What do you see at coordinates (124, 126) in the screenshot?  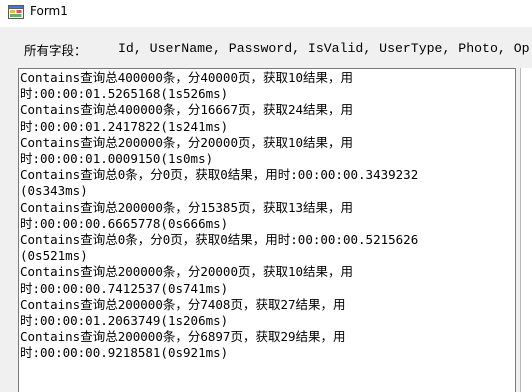 I see `output-line: 时:00:00:01.2417822(1s241ms)` at bounding box center [124, 126].